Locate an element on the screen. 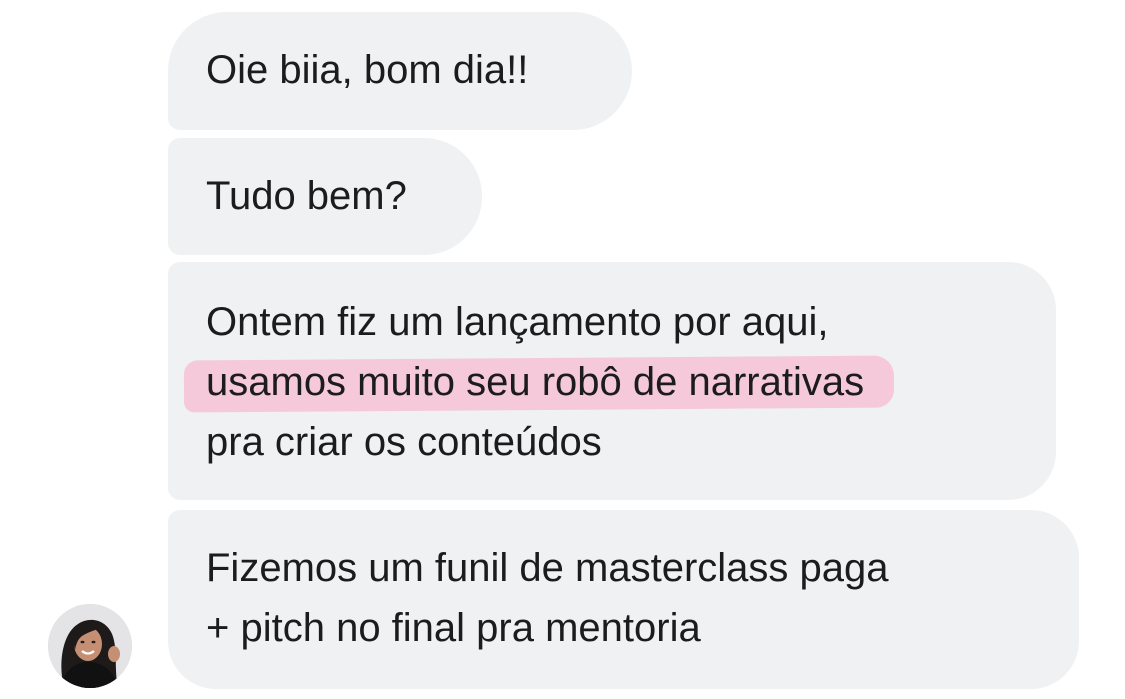  sender-avatar is located at coordinates (90, 646).